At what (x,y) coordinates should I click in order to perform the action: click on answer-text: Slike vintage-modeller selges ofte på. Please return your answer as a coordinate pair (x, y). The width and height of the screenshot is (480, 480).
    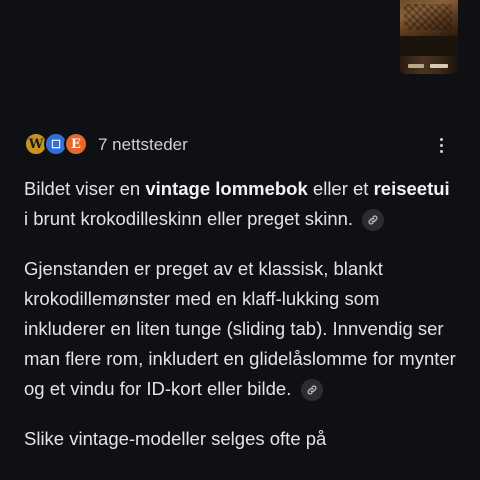
    Looking at the image, I should click on (175, 438).